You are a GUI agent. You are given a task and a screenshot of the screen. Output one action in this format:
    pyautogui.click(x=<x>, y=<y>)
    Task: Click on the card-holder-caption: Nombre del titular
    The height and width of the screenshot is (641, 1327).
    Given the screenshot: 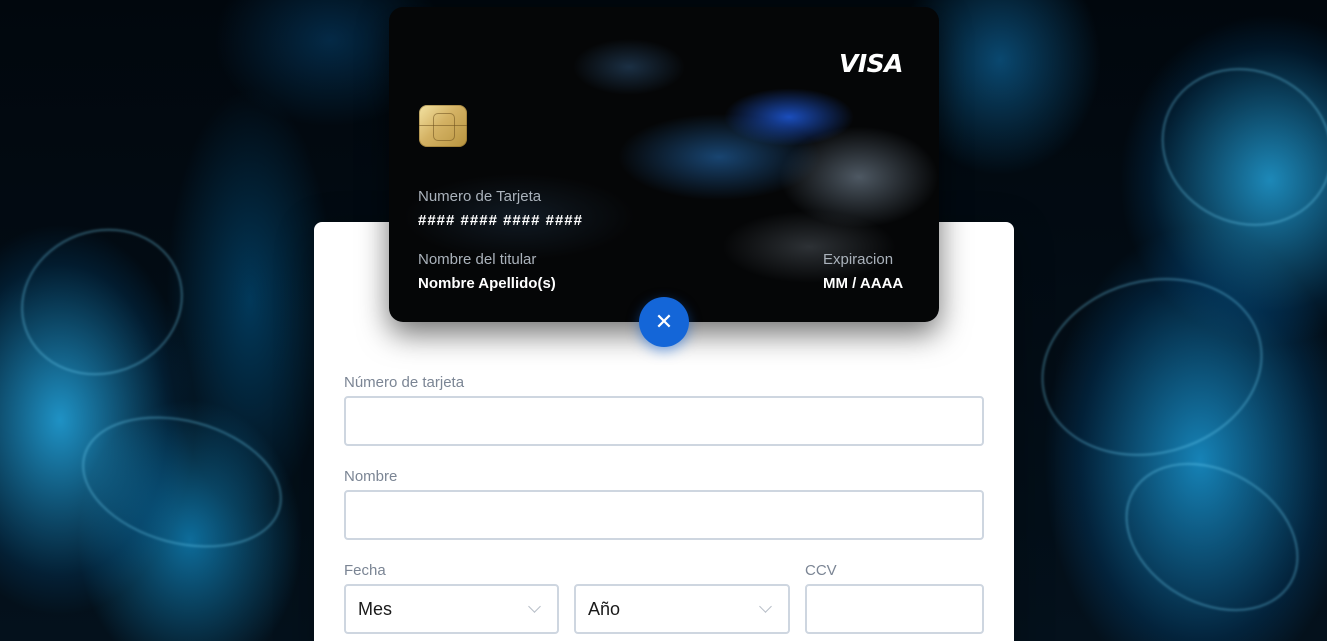 What is the action you would take?
    pyautogui.click(x=477, y=259)
    